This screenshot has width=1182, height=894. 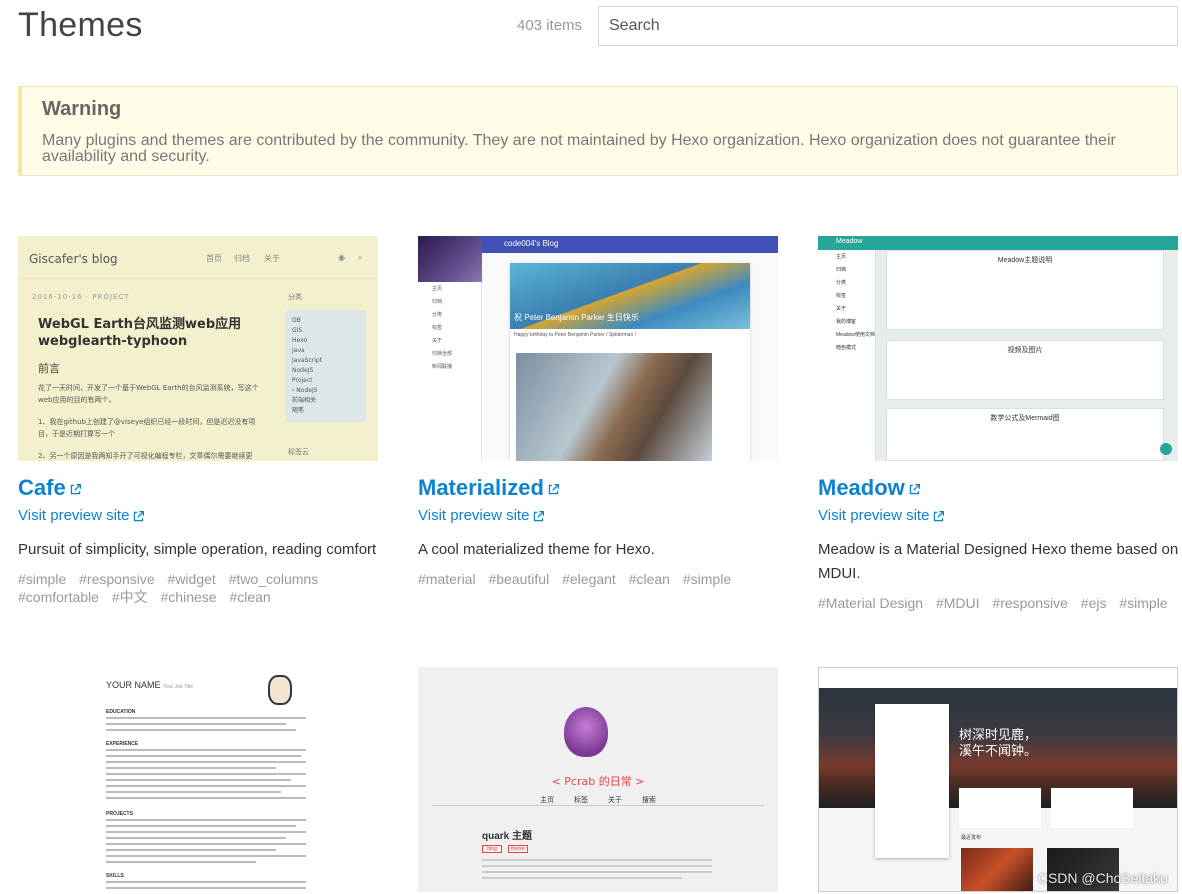 I want to click on tag: #beautiful, so click(x=518, y=579).